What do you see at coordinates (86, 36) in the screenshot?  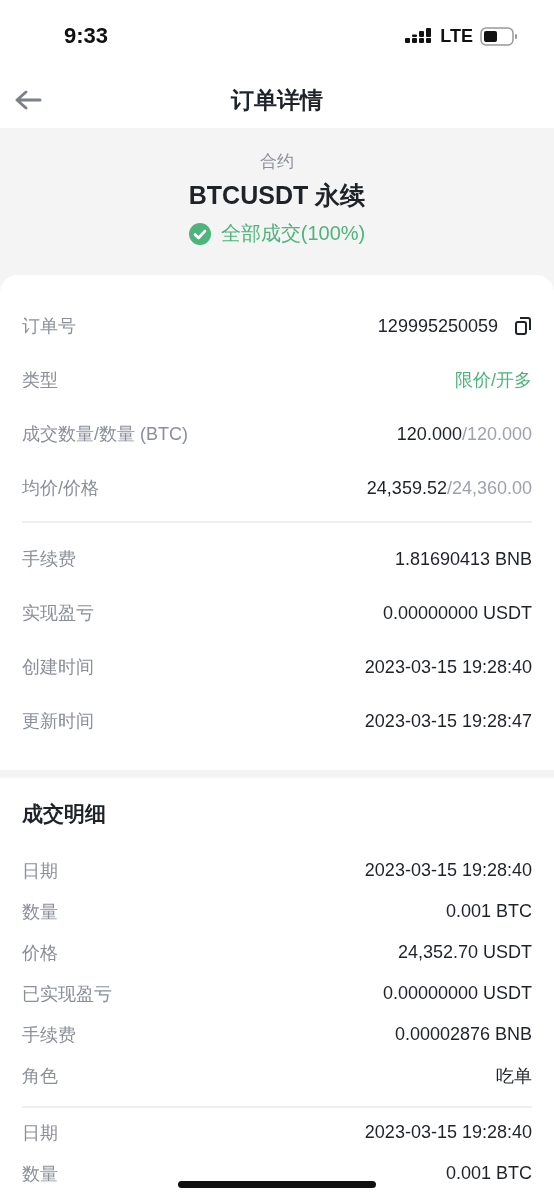 I see `status-time: 9:33` at bounding box center [86, 36].